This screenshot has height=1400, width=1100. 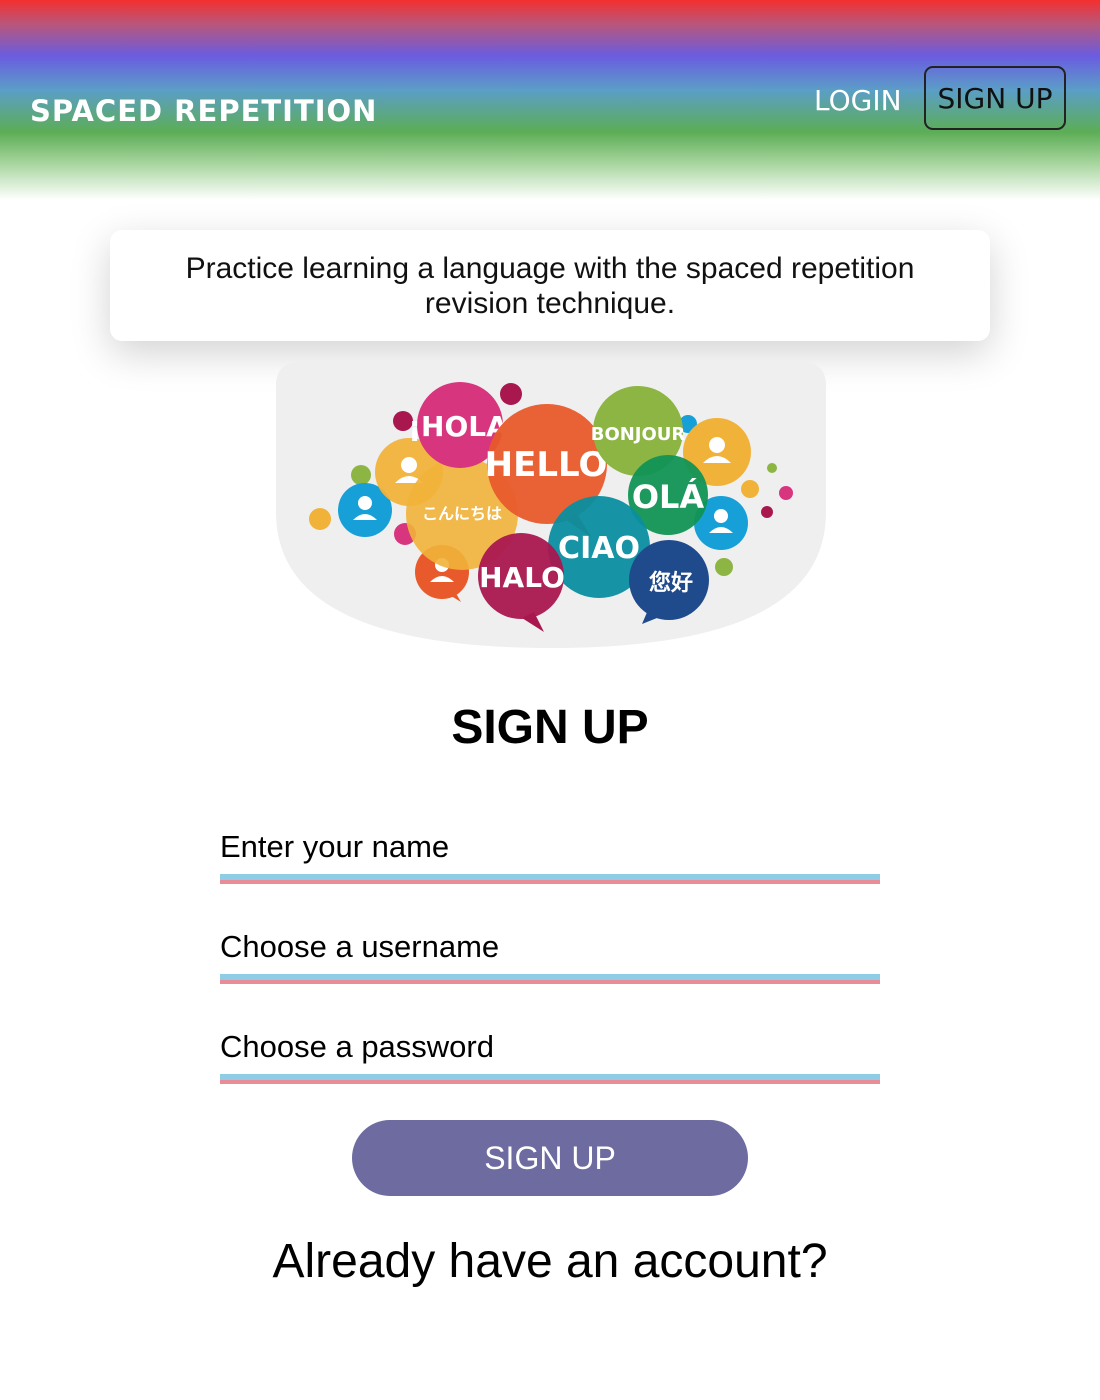 What do you see at coordinates (546, 465) in the screenshot?
I see `svg-text: HELLO` at bounding box center [546, 465].